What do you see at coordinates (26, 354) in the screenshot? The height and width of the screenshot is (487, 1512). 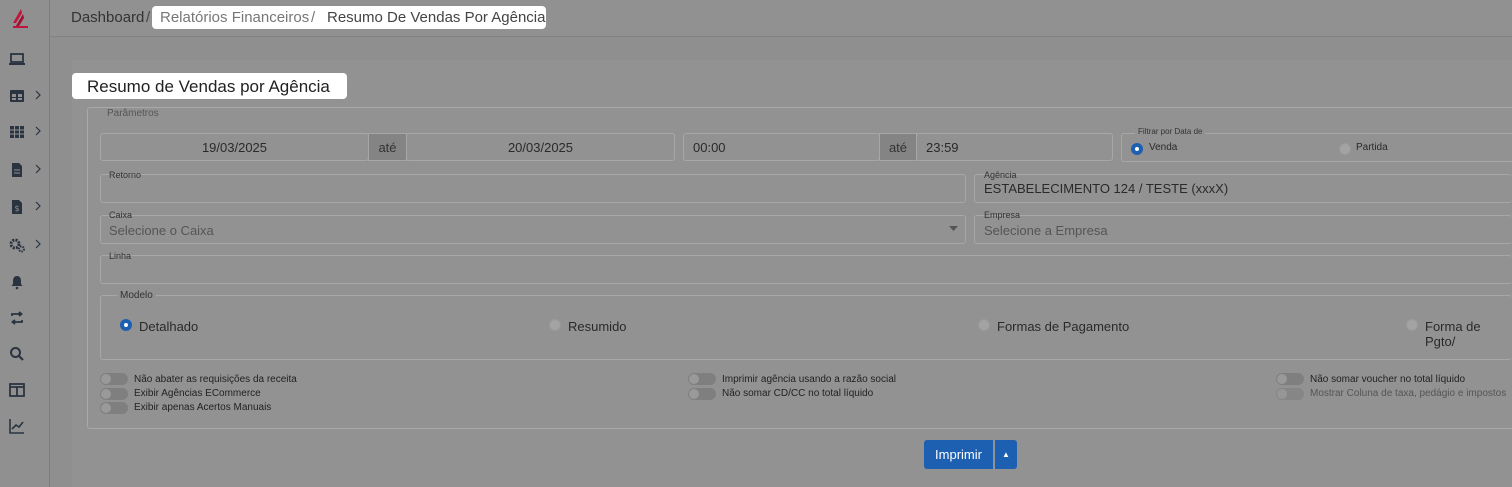 I see `sidebar-item-search` at bounding box center [26, 354].